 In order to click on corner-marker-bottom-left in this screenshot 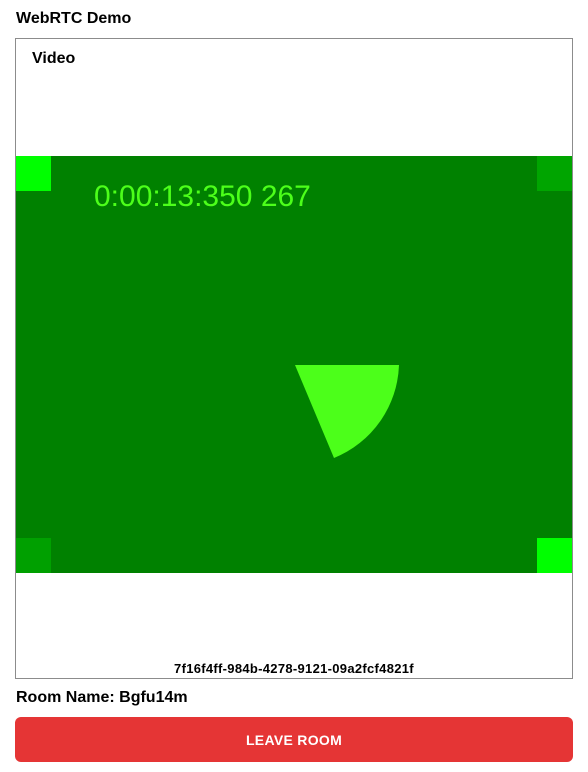, I will do `click(33, 555)`.